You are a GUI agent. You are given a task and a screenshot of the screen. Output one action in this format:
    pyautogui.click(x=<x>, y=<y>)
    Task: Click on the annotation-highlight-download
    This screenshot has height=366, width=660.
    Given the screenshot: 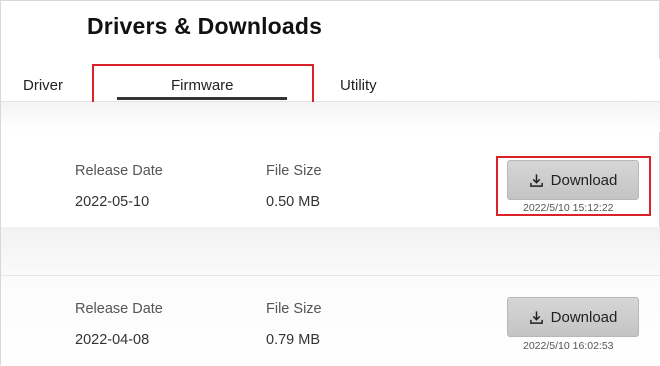 What is the action you would take?
    pyautogui.click(x=573, y=186)
    